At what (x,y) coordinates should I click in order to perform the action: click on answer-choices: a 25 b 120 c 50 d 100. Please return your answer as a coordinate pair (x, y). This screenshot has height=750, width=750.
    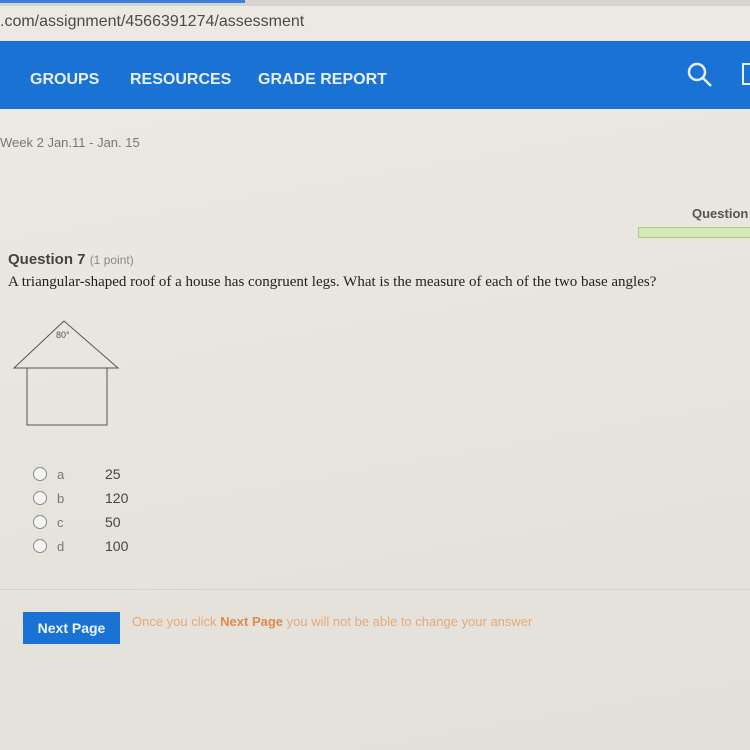
    Looking at the image, I should click on (80, 510).